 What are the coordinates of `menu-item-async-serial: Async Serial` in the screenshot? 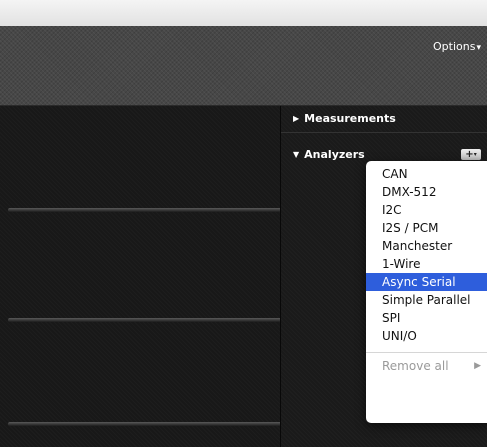 It's located at (426, 282).